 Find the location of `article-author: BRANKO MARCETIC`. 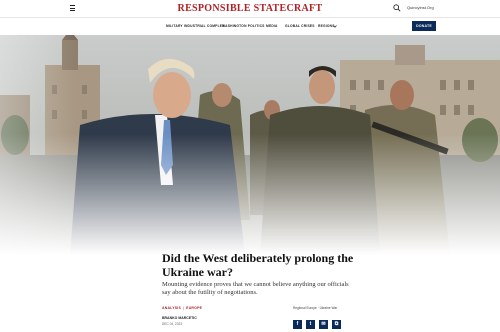

article-author: BRANKO MARCETIC is located at coordinates (179, 318).